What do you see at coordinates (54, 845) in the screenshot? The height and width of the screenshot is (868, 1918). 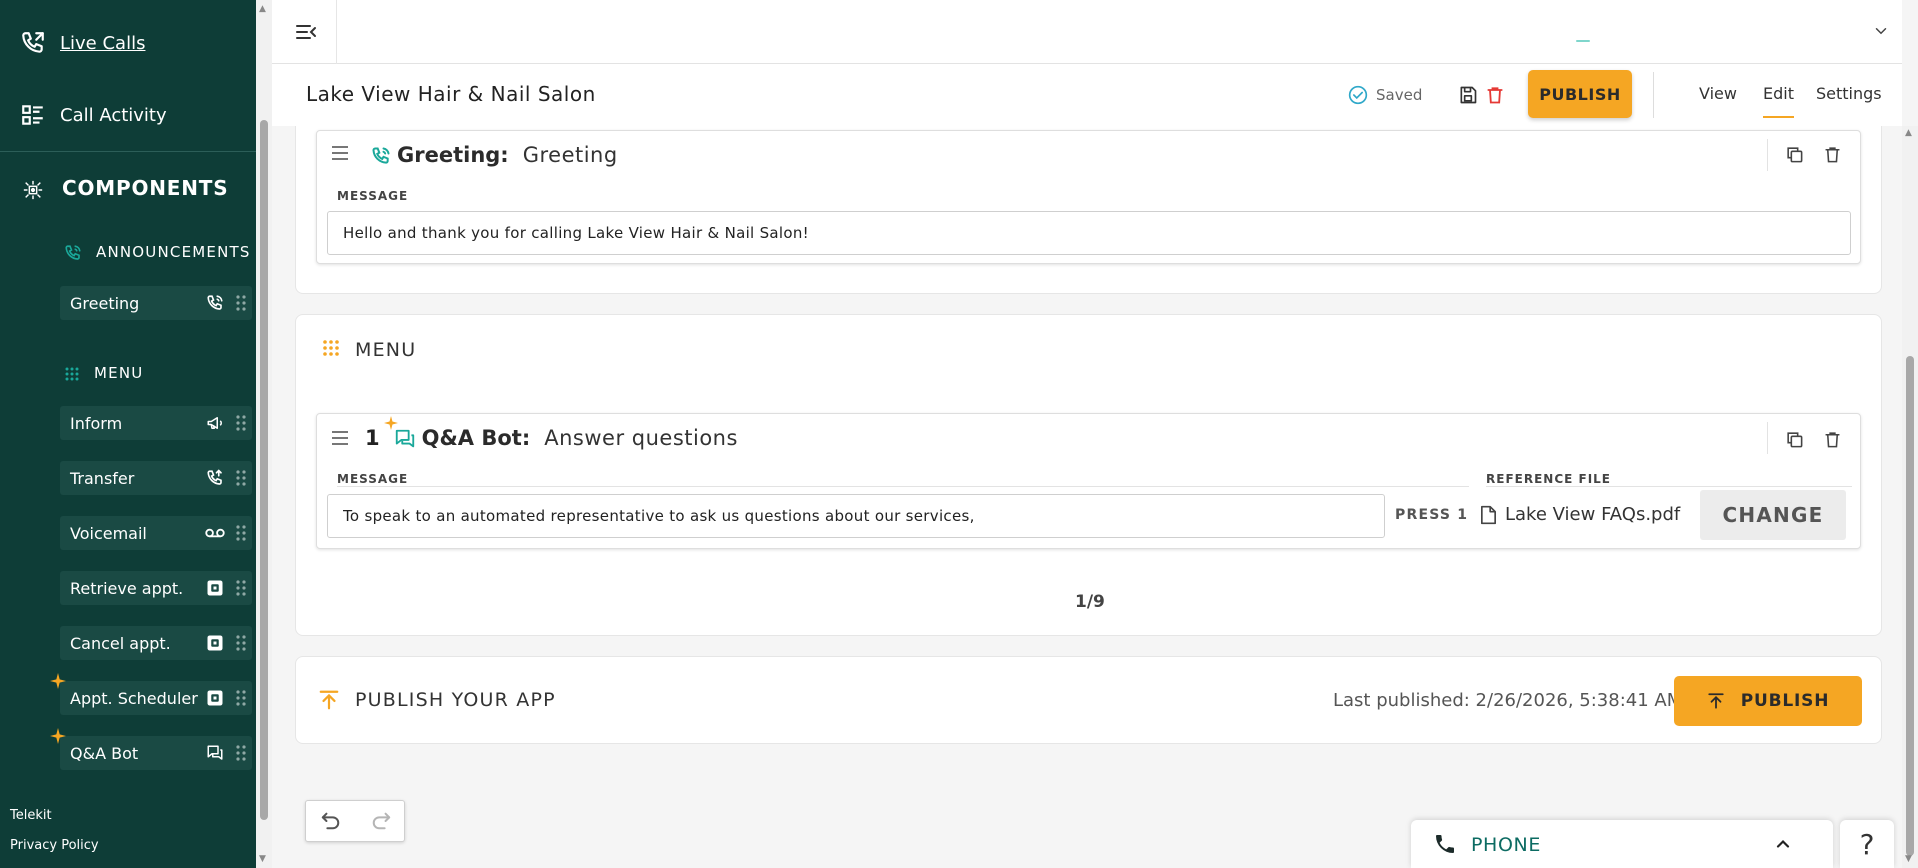 I see `footer-privacy-link: Privacy Policy` at bounding box center [54, 845].